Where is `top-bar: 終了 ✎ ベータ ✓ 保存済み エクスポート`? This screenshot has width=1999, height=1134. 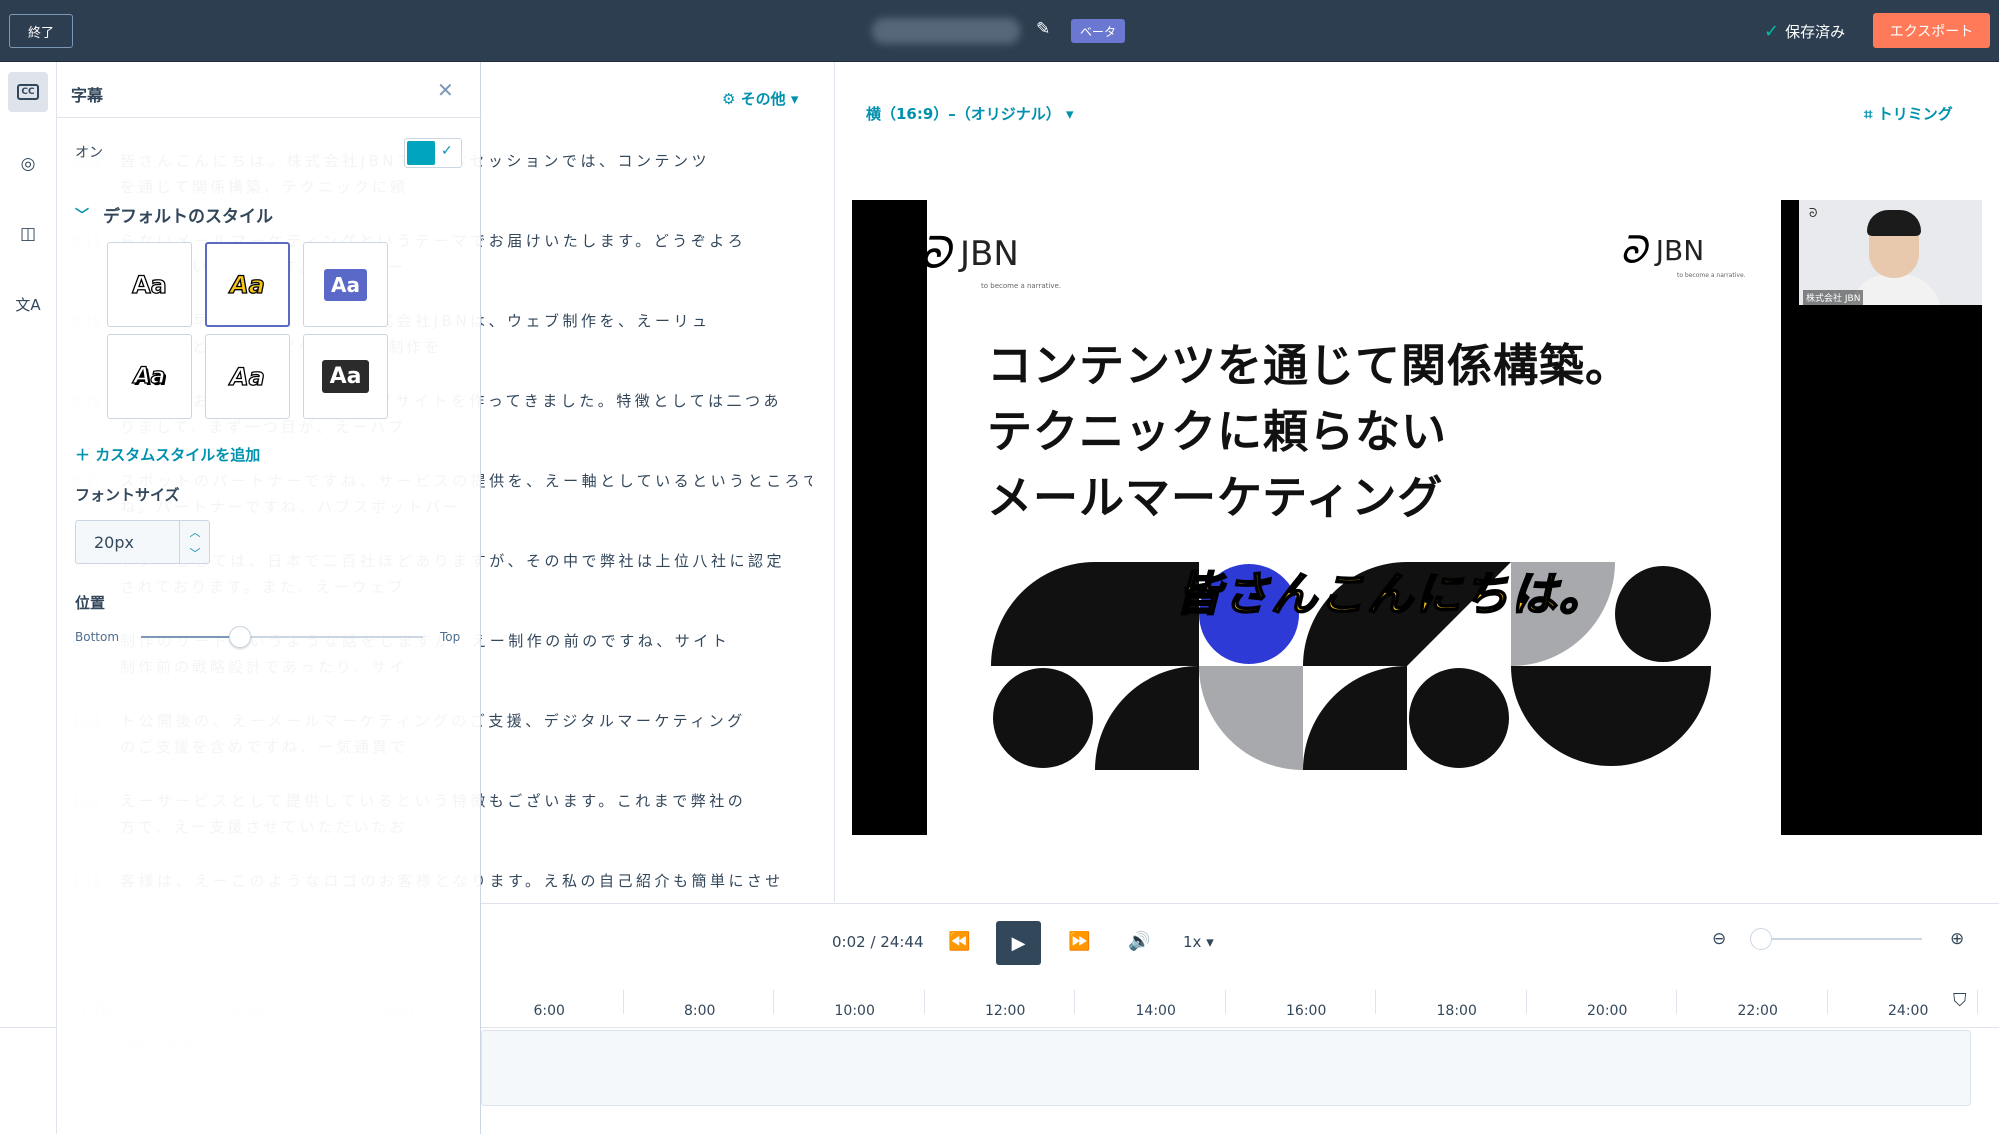 top-bar: 終了 ✎ ベータ ✓ 保存済み エクスポート is located at coordinates (999, 31).